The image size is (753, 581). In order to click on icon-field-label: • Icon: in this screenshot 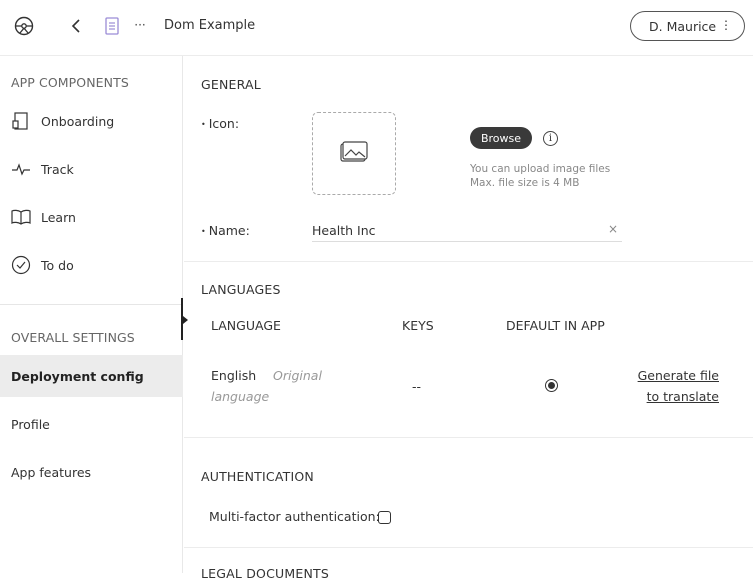, I will do `click(220, 123)`.